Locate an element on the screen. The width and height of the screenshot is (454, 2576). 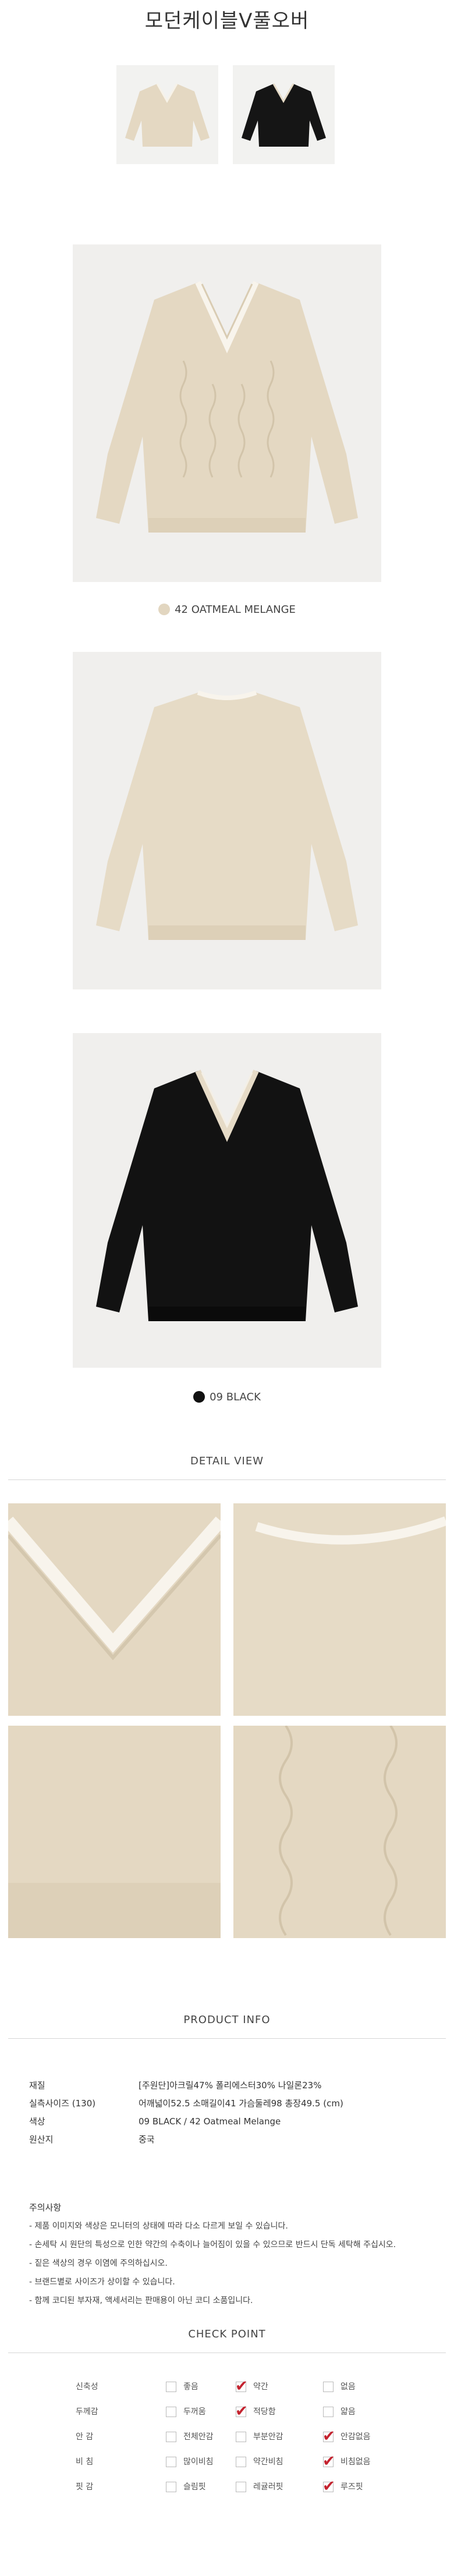
check-point-option-label: 루즈핏 is located at coordinates (352, 2487).